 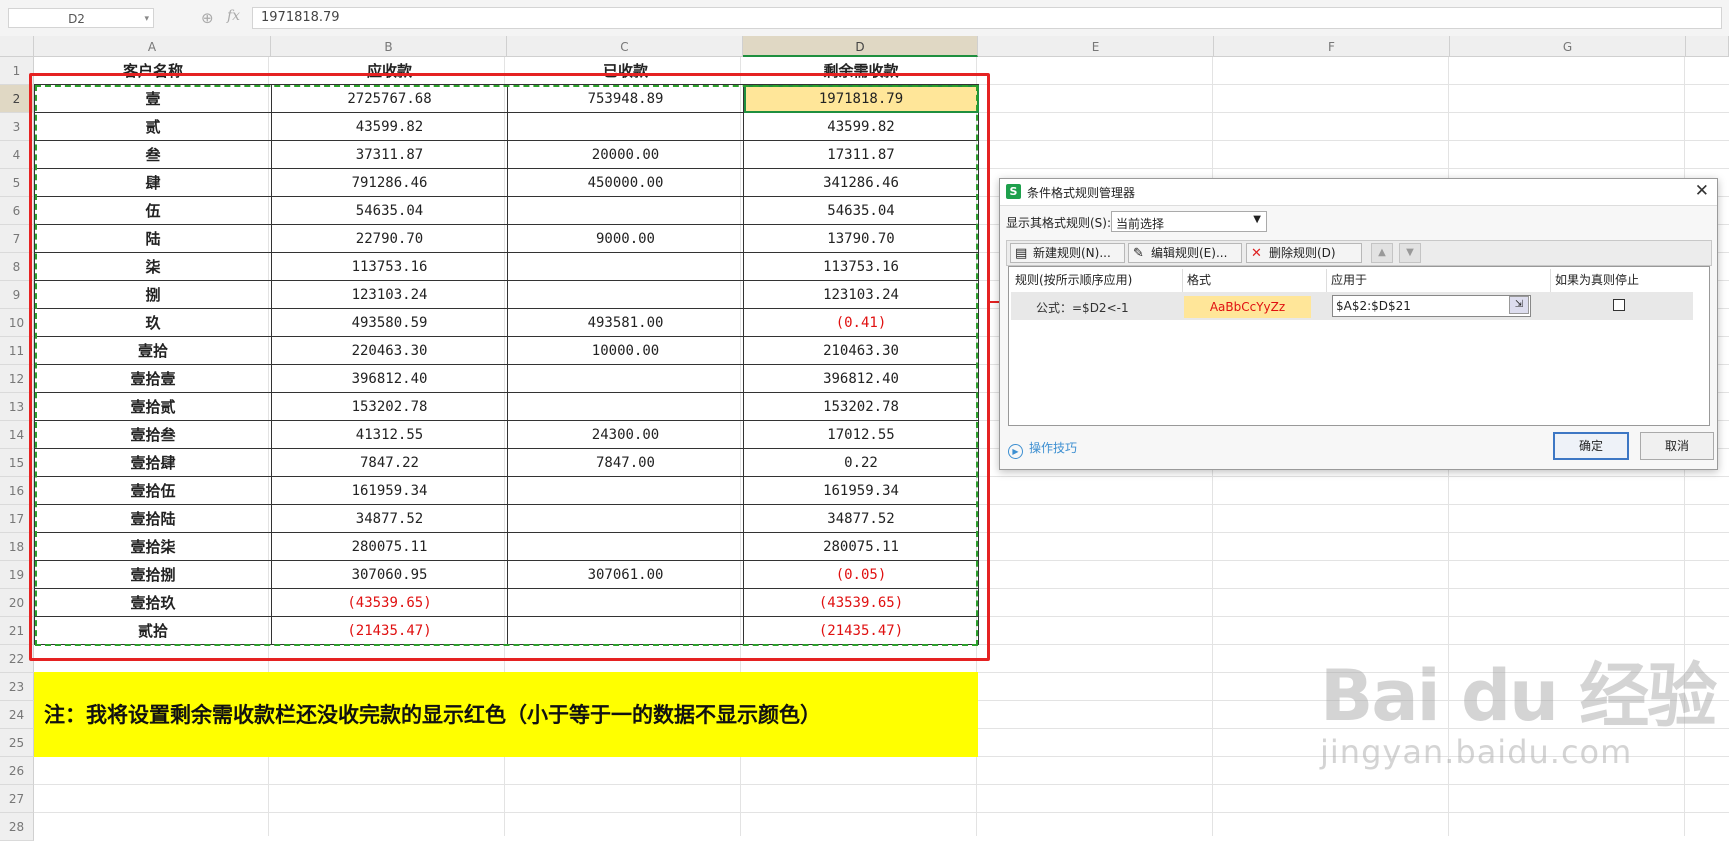 What do you see at coordinates (17, 463) in the screenshot?
I see `row-header: 15` at bounding box center [17, 463].